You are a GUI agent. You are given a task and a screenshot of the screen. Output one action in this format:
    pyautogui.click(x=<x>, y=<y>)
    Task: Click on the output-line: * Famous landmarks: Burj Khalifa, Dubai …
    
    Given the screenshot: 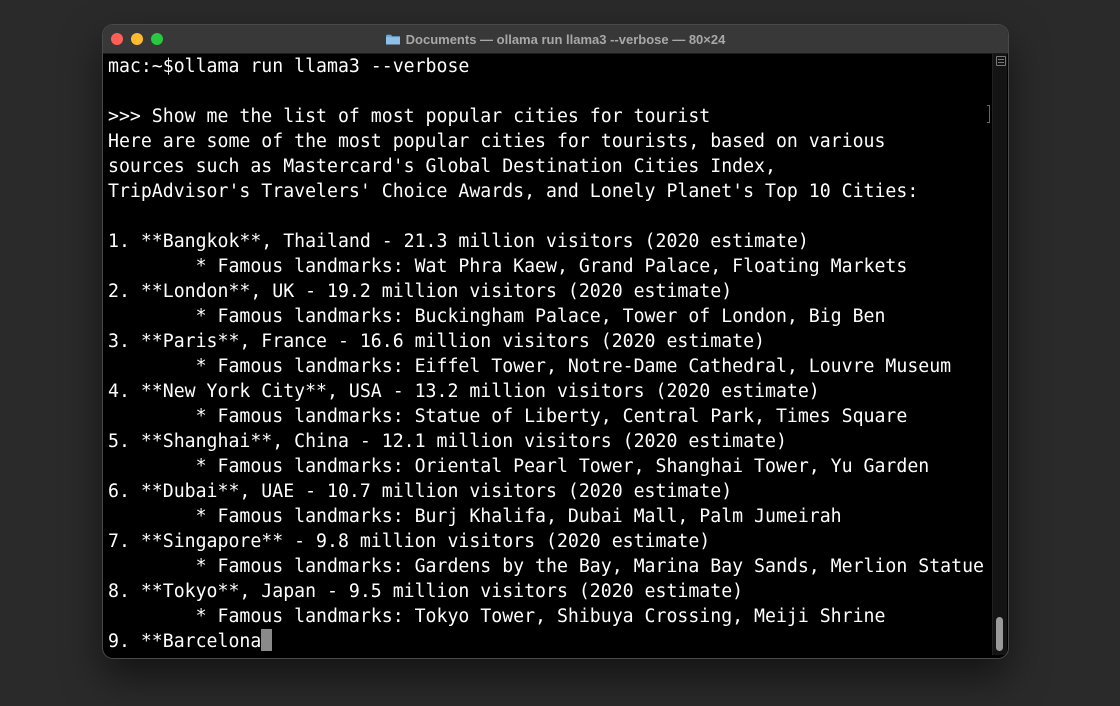 What is the action you would take?
    pyautogui.click(x=475, y=516)
    